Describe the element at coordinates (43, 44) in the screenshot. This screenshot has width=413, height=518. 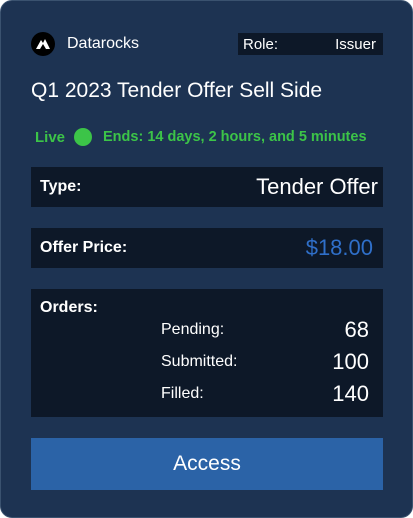
I see `mountain-logo-icon` at that location.